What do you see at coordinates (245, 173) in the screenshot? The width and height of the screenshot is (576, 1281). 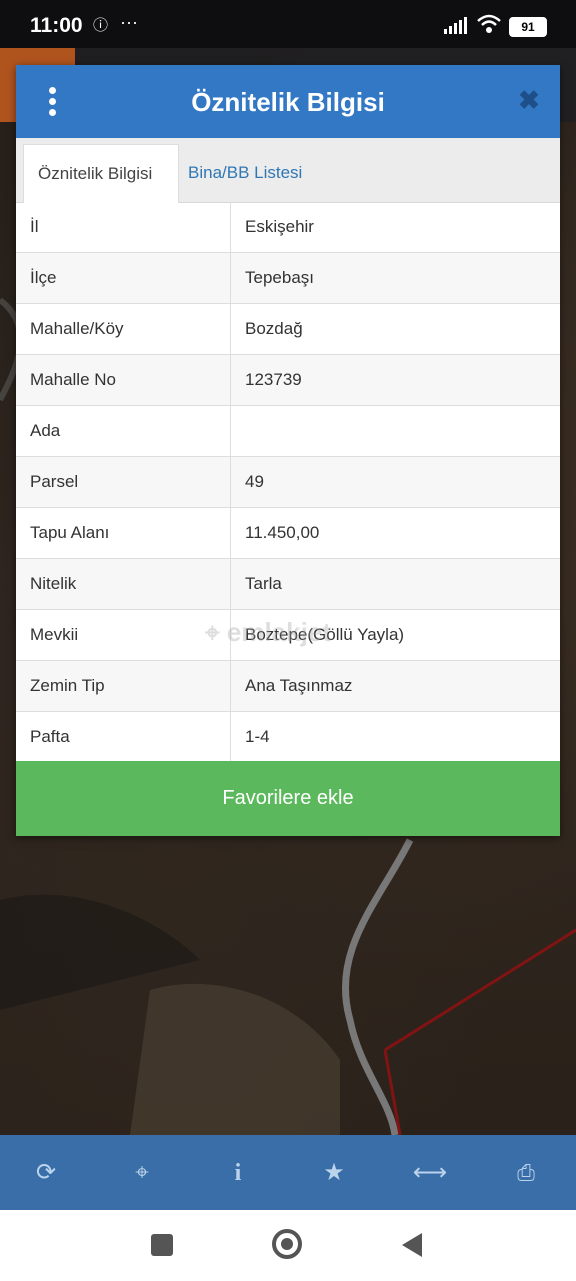 I see `tab-building-list: Bina/BB Listesi` at bounding box center [245, 173].